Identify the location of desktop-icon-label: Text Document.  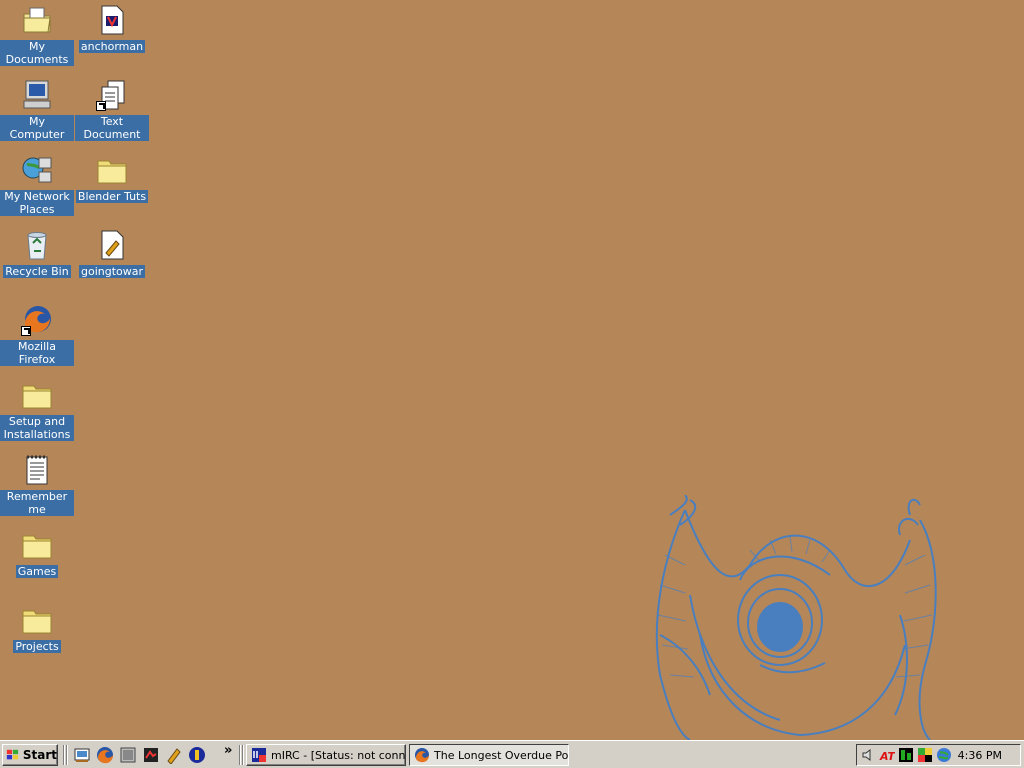
(112, 128).